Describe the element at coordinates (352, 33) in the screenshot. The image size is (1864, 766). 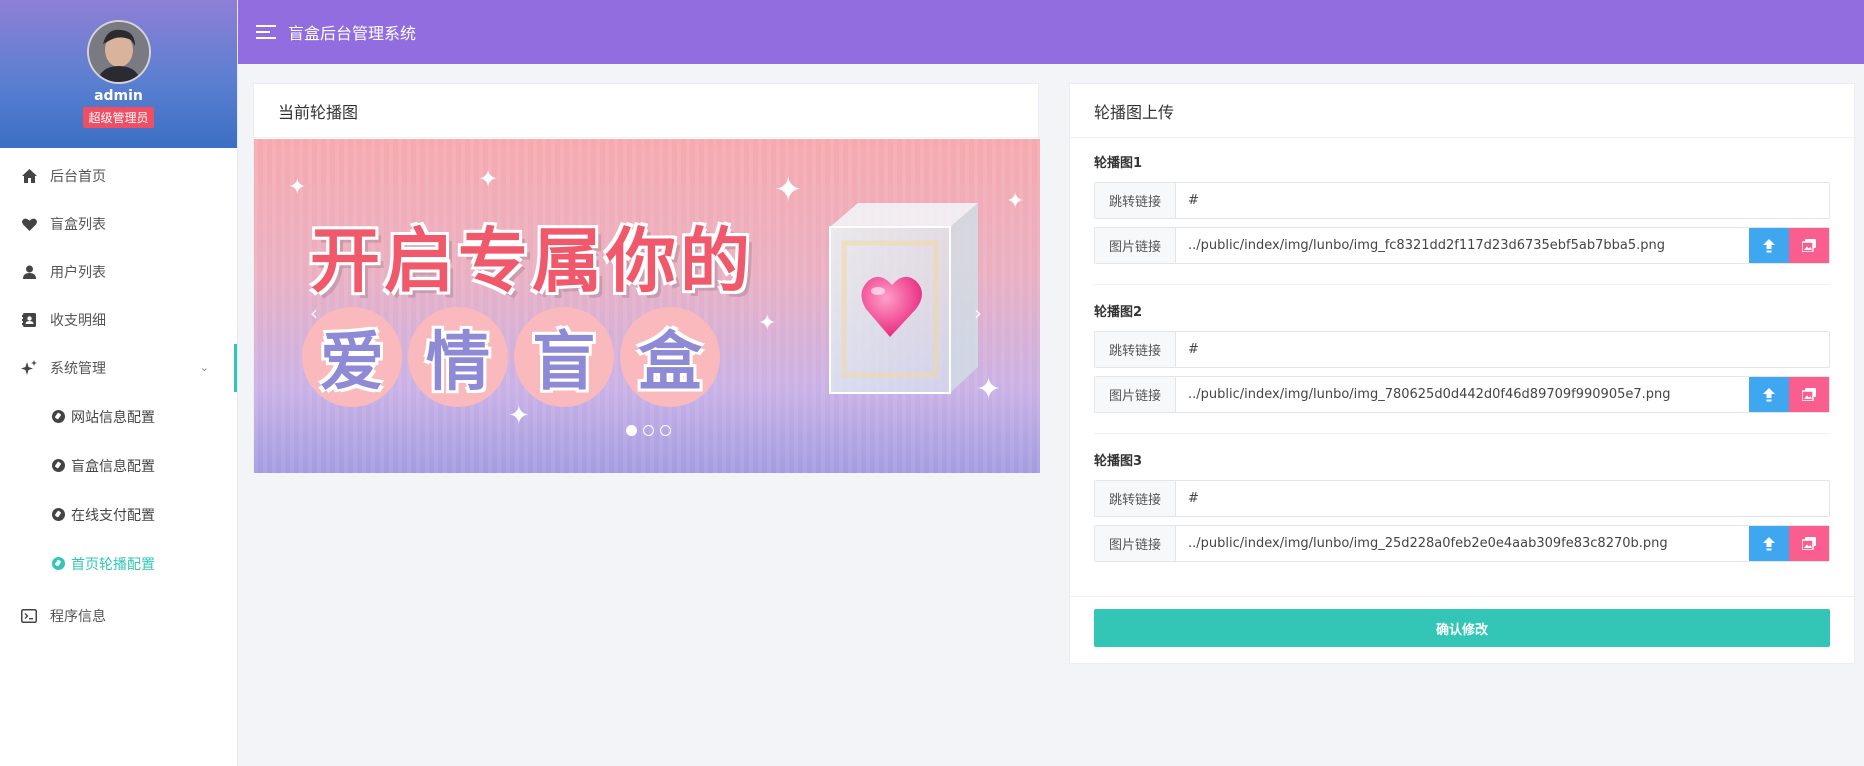
I see `app-title: 盲盒后台管理系统` at that location.